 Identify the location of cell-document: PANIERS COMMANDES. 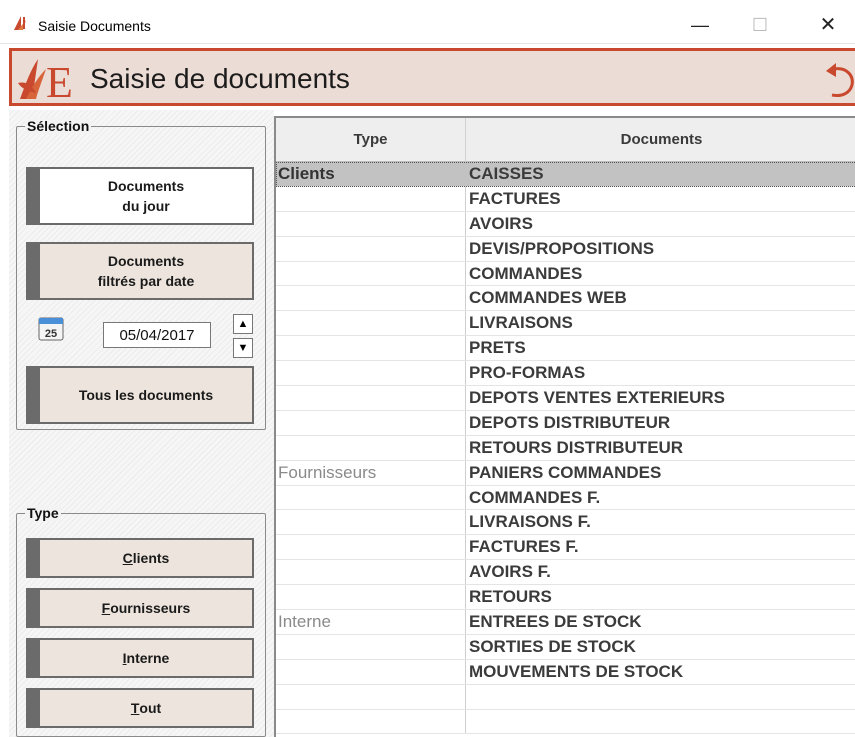
(565, 472).